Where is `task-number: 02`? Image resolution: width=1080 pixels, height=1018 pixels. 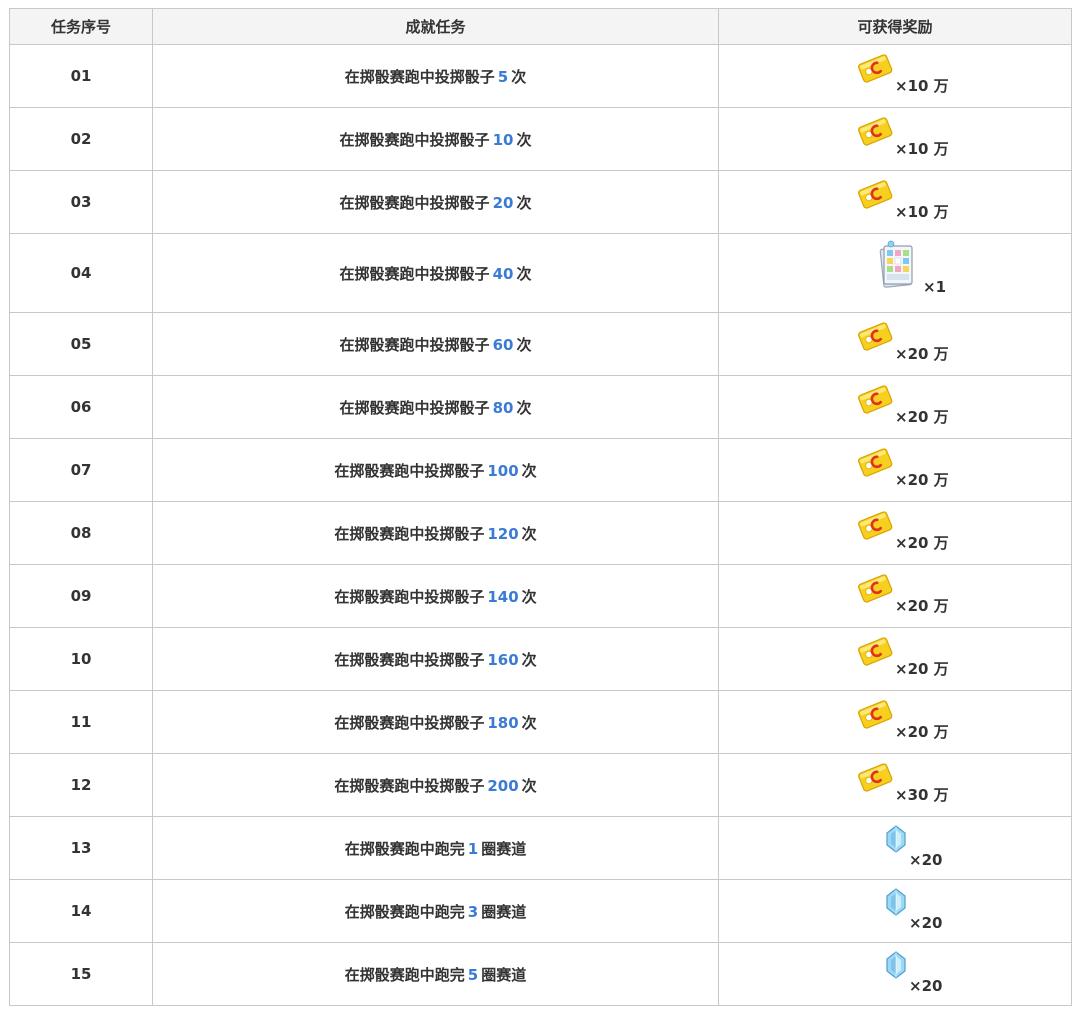
task-number: 02 is located at coordinates (81, 139).